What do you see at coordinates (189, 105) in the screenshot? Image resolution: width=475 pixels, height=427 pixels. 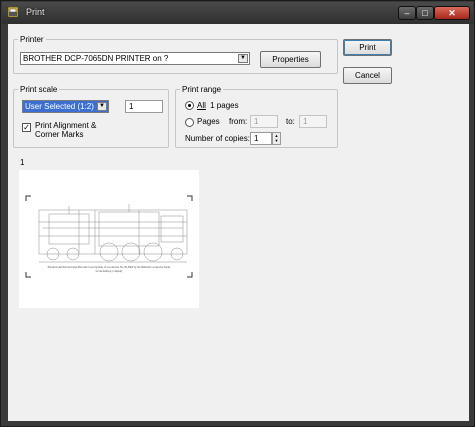 I see `range-all-radio` at bounding box center [189, 105].